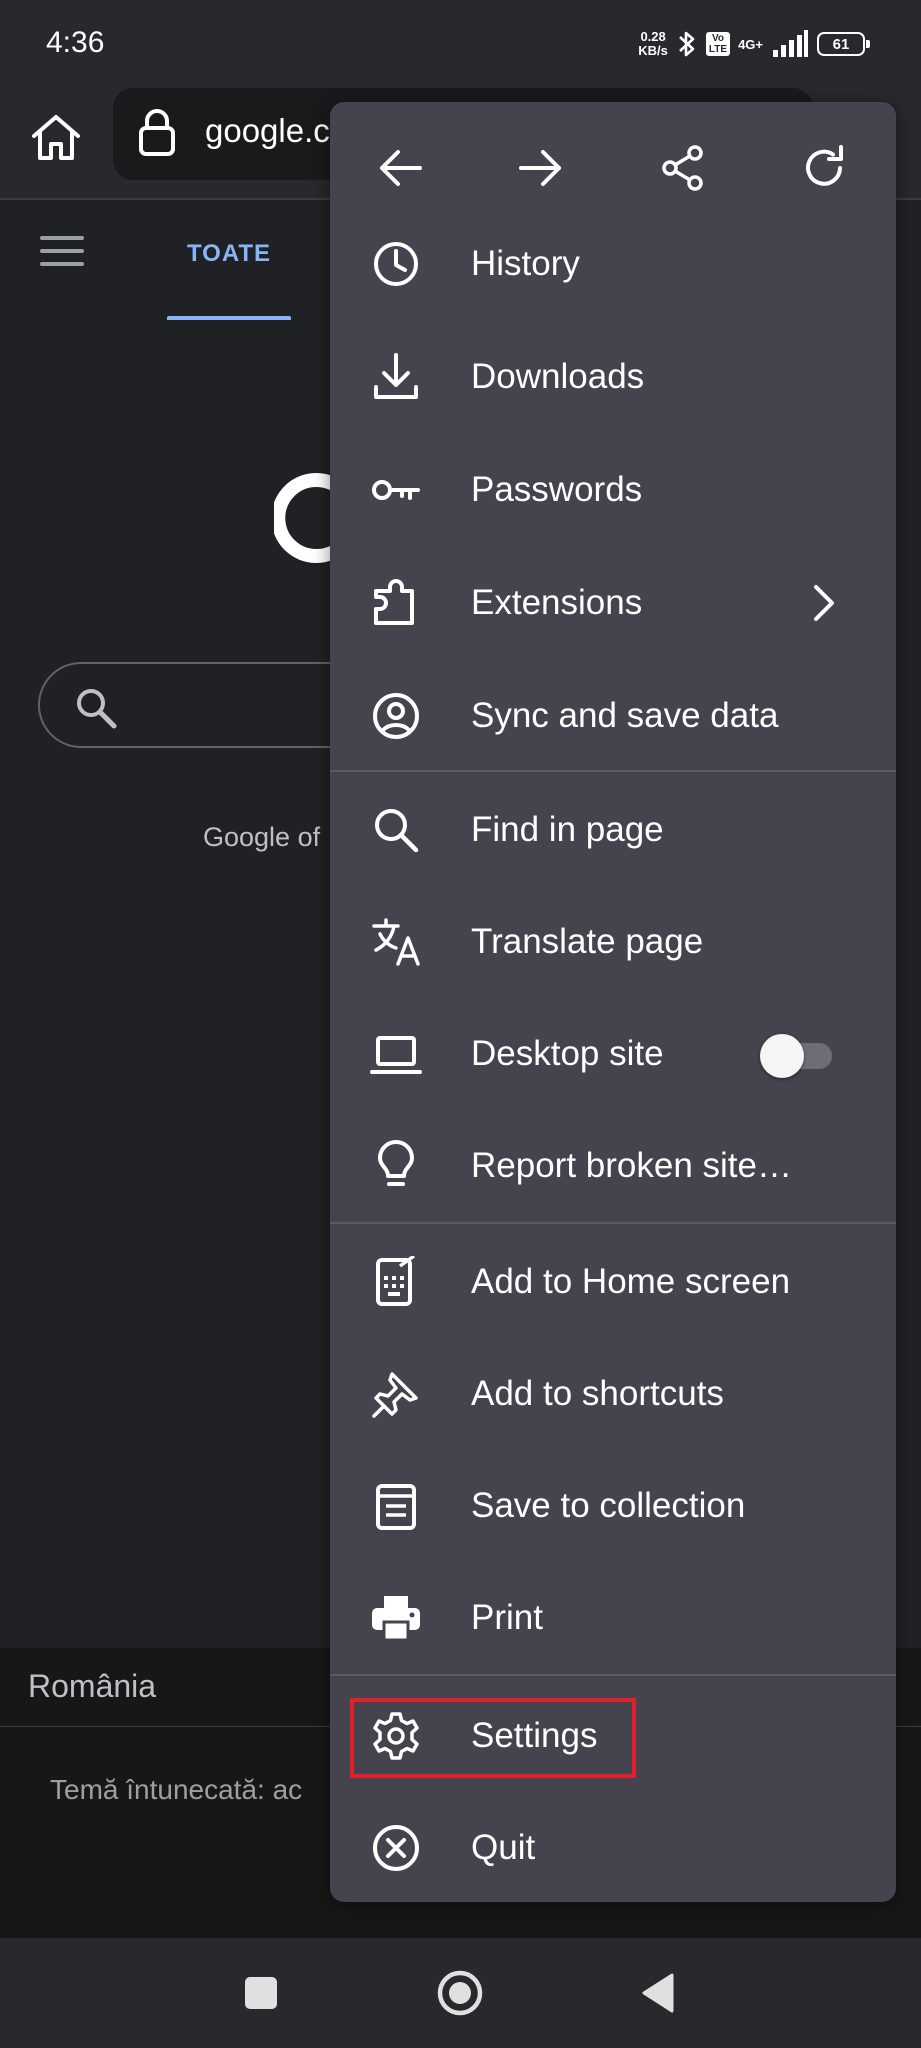  What do you see at coordinates (625, 715) in the screenshot?
I see `menu-label-sync: Sync and save data` at bounding box center [625, 715].